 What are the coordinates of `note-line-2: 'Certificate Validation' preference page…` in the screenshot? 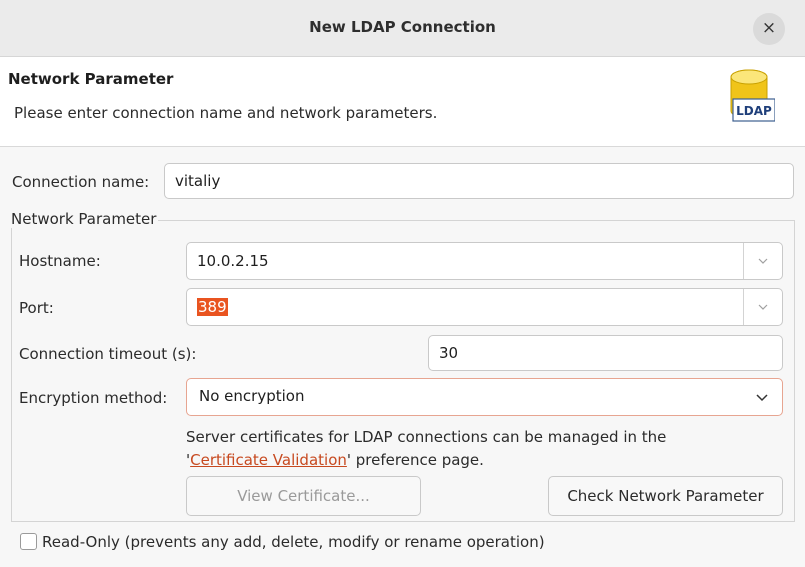 It's located at (426, 460).